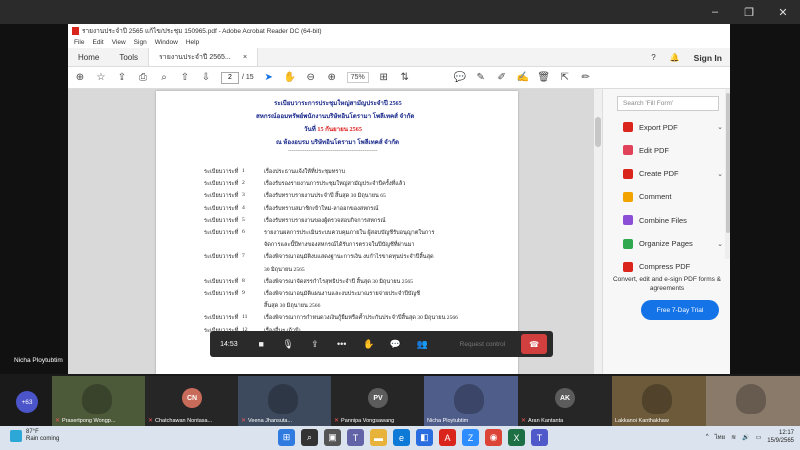 The height and width of the screenshot is (450, 800). Describe the element at coordinates (401, 437) in the screenshot. I see `edge-icon: e` at that location.